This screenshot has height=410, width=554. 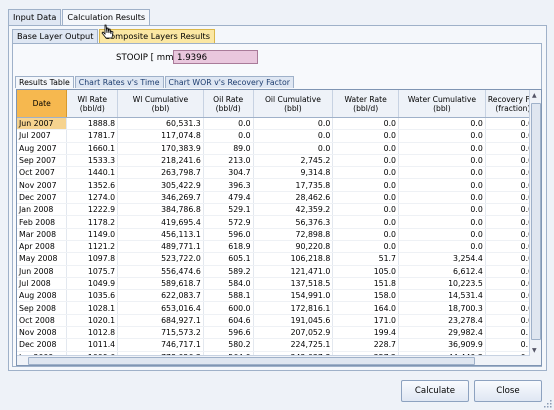 What do you see at coordinates (366, 284) in the screenshot?
I see `table-cell: 151.8` at bounding box center [366, 284].